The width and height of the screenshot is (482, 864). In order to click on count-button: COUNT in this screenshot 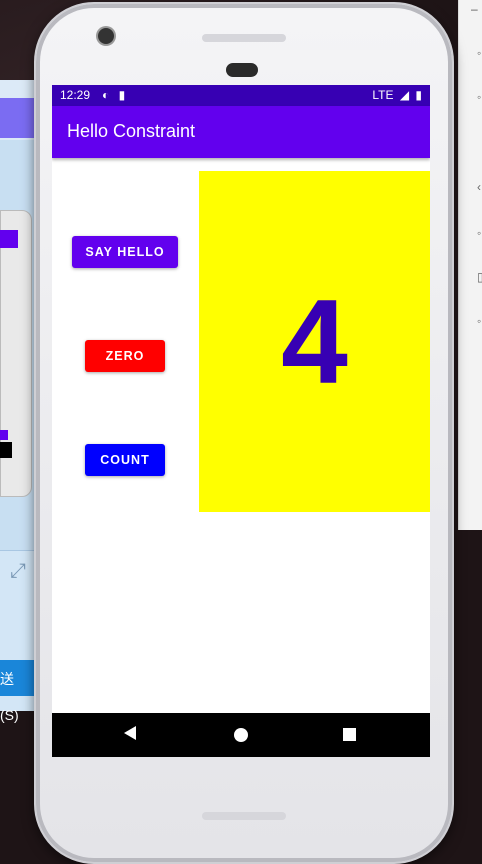, I will do `click(125, 460)`.